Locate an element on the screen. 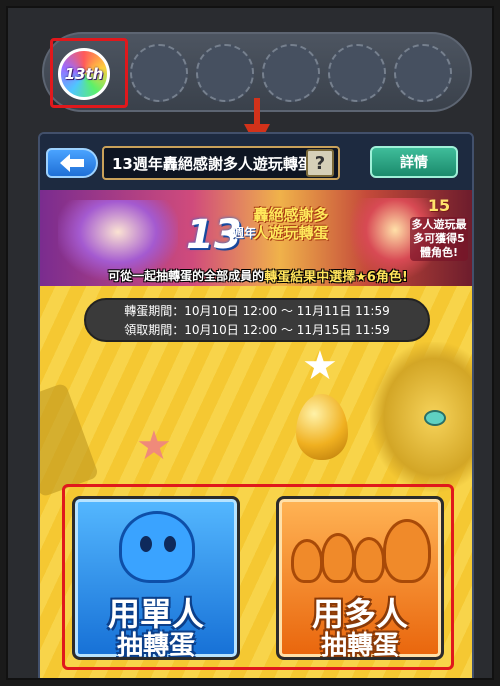  solo-gacha-button: 用單人 抽轉蛋 is located at coordinates (156, 578).